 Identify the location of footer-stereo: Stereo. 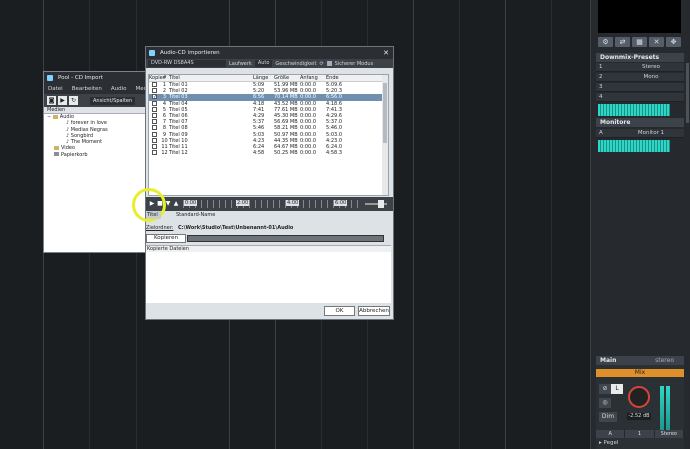
(669, 434).